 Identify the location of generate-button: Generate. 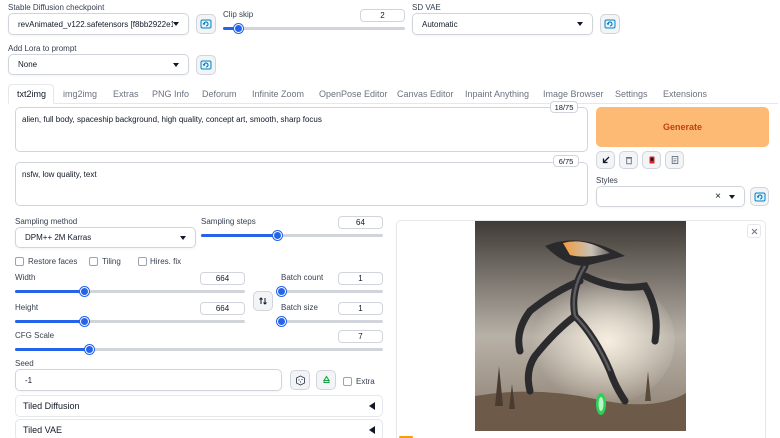
(682, 127).